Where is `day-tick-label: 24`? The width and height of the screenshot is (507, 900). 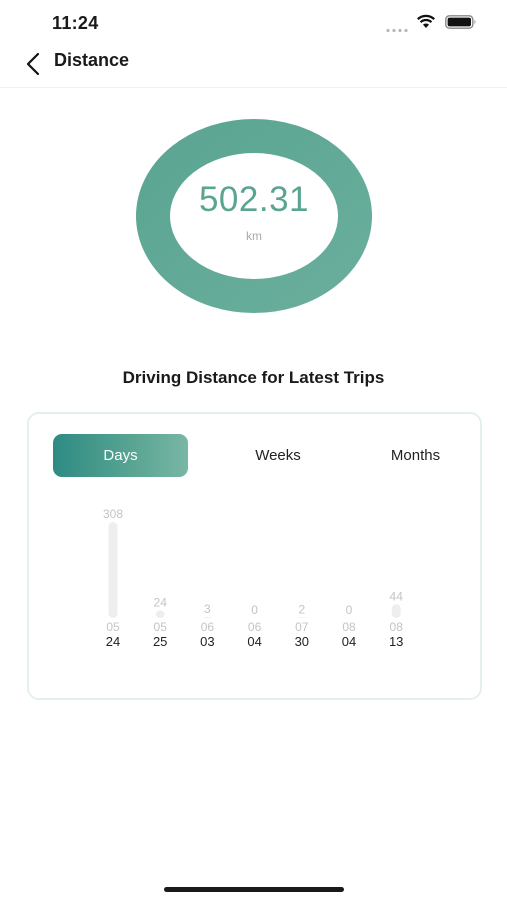
day-tick-label: 24 is located at coordinates (113, 641).